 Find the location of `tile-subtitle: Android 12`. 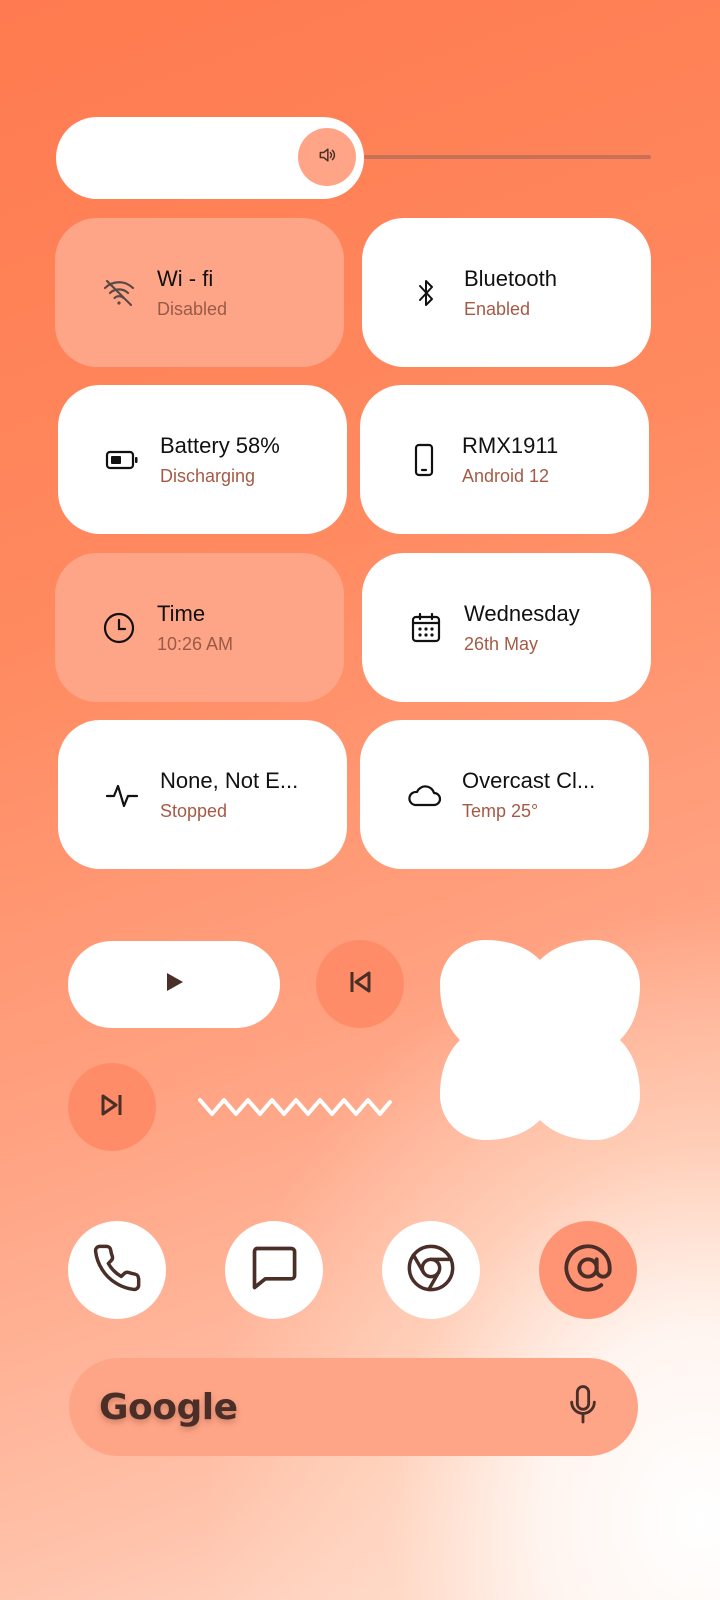

tile-subtitle: Android 12 is located at coordinates (506, 475).